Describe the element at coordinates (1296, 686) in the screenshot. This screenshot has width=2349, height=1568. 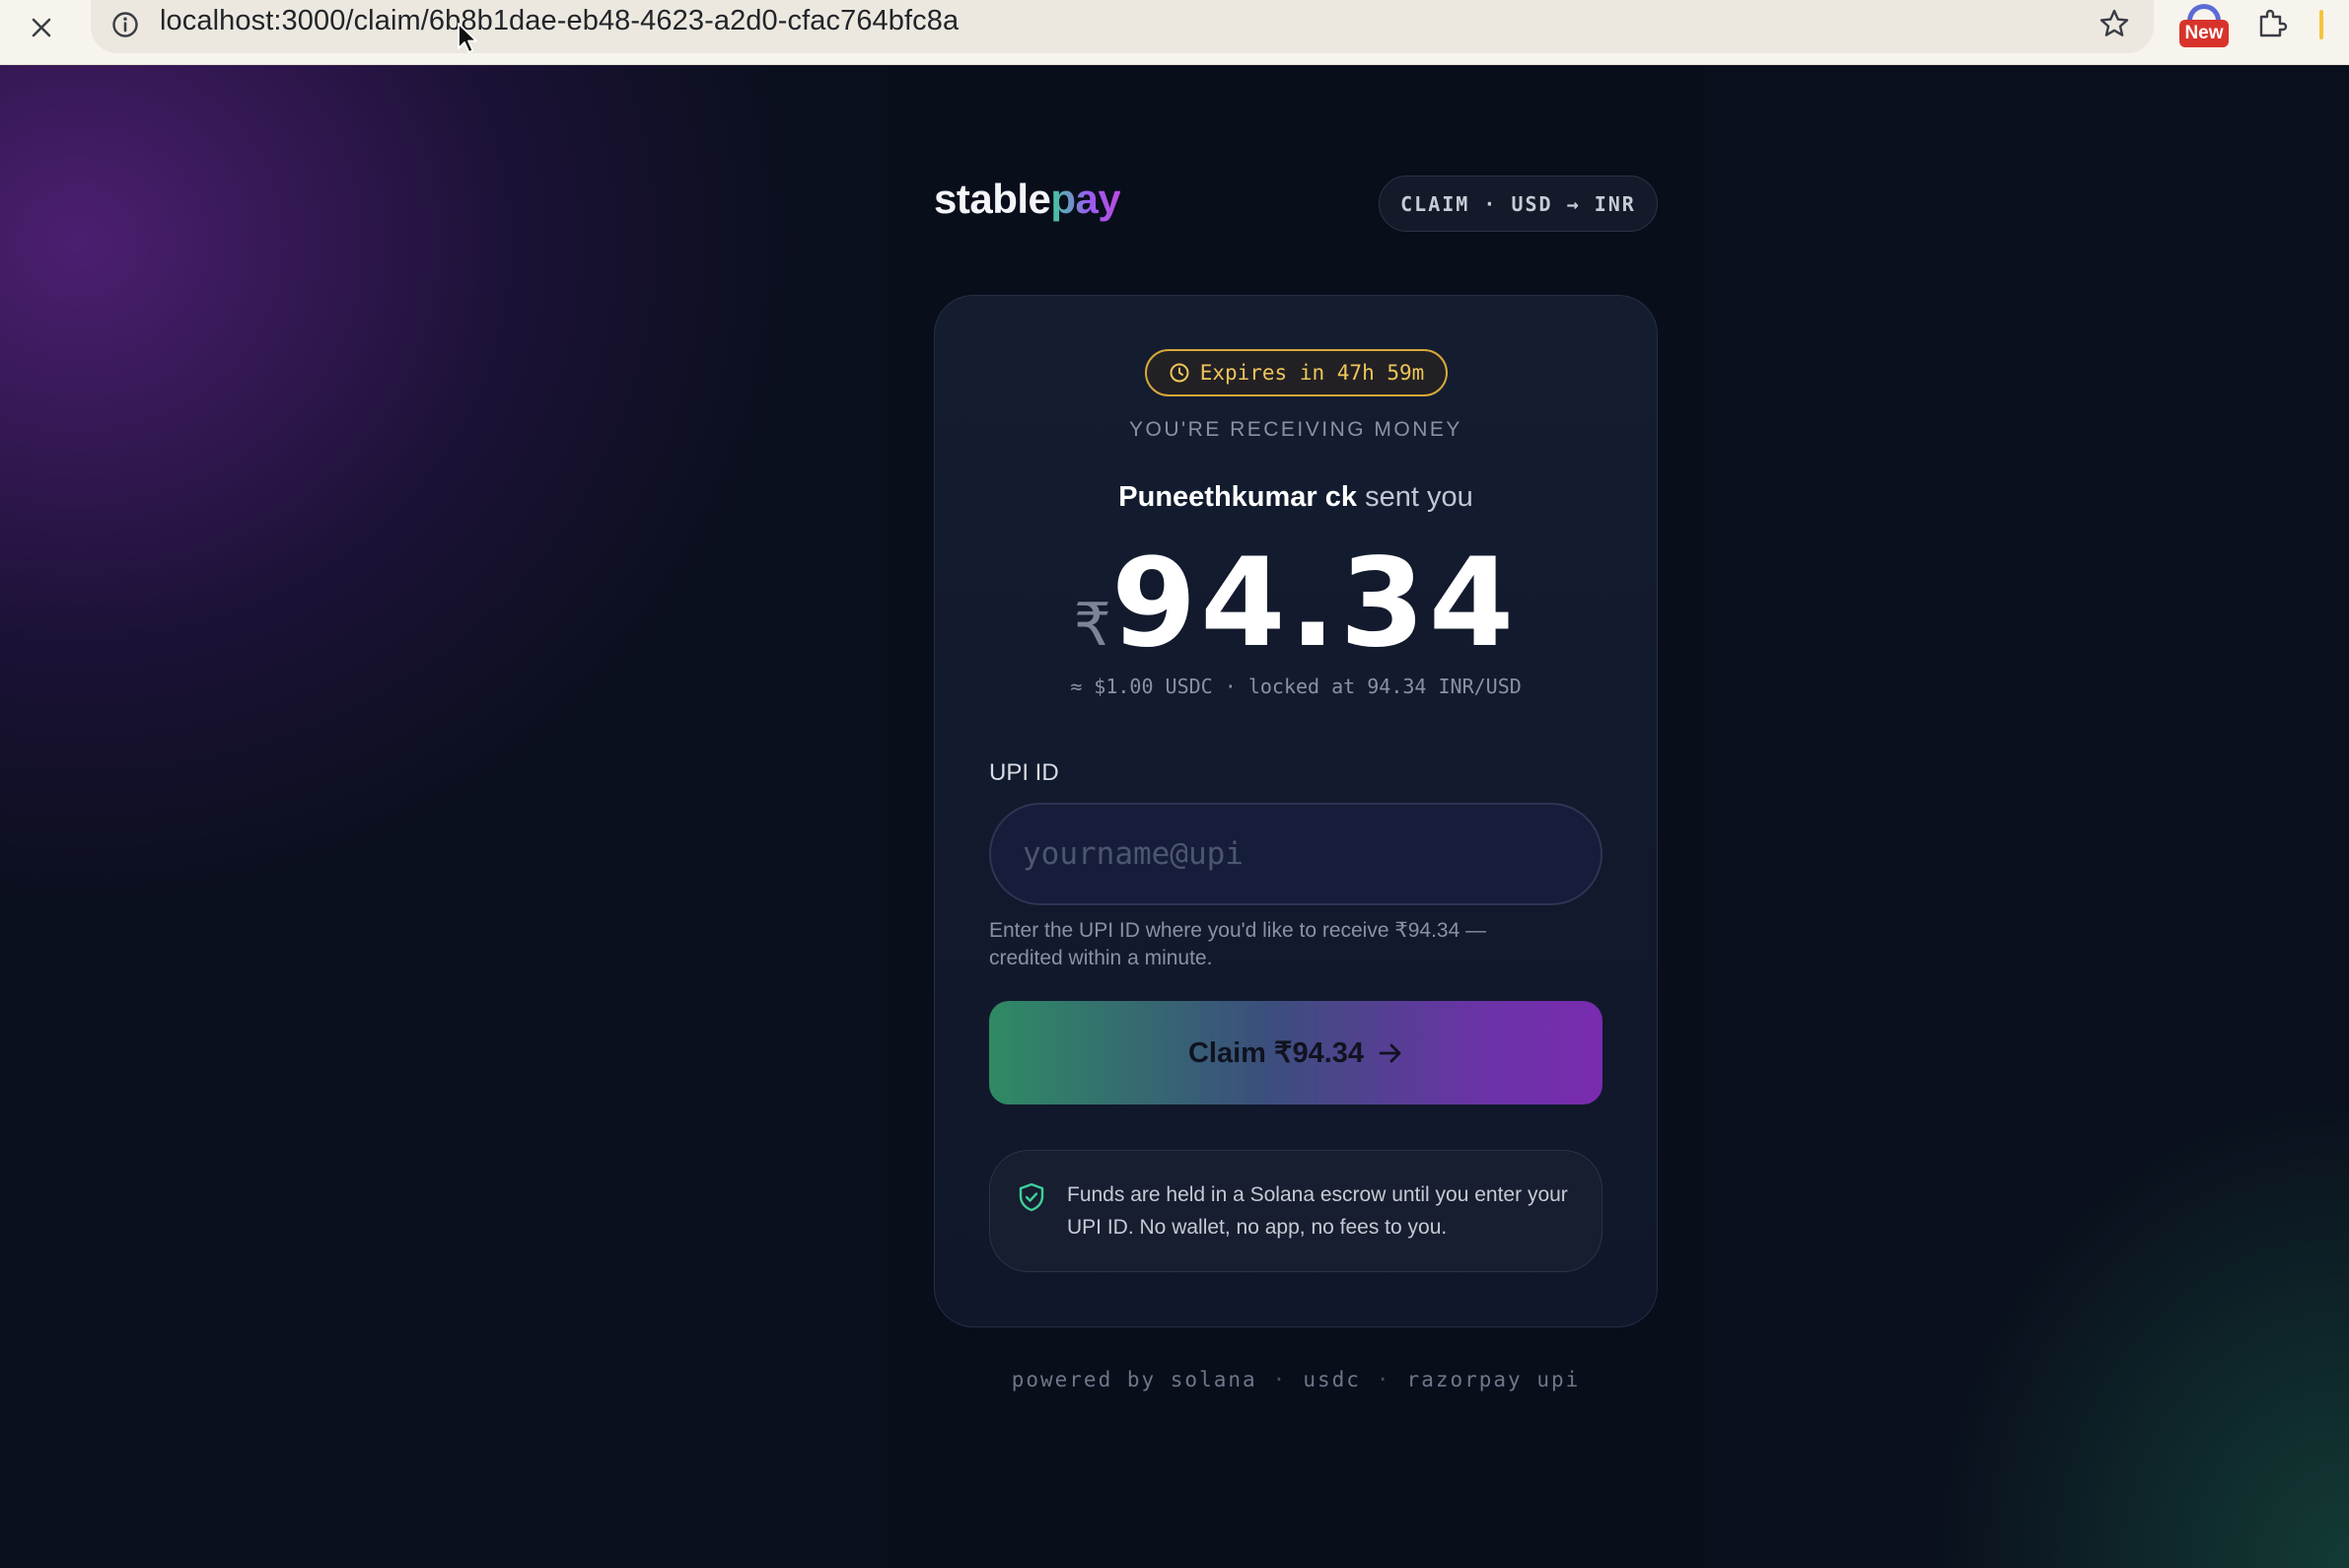
I see `rate-line: ≈ $1.00 USDC · locked at 94.34 INR/USD` at that location.